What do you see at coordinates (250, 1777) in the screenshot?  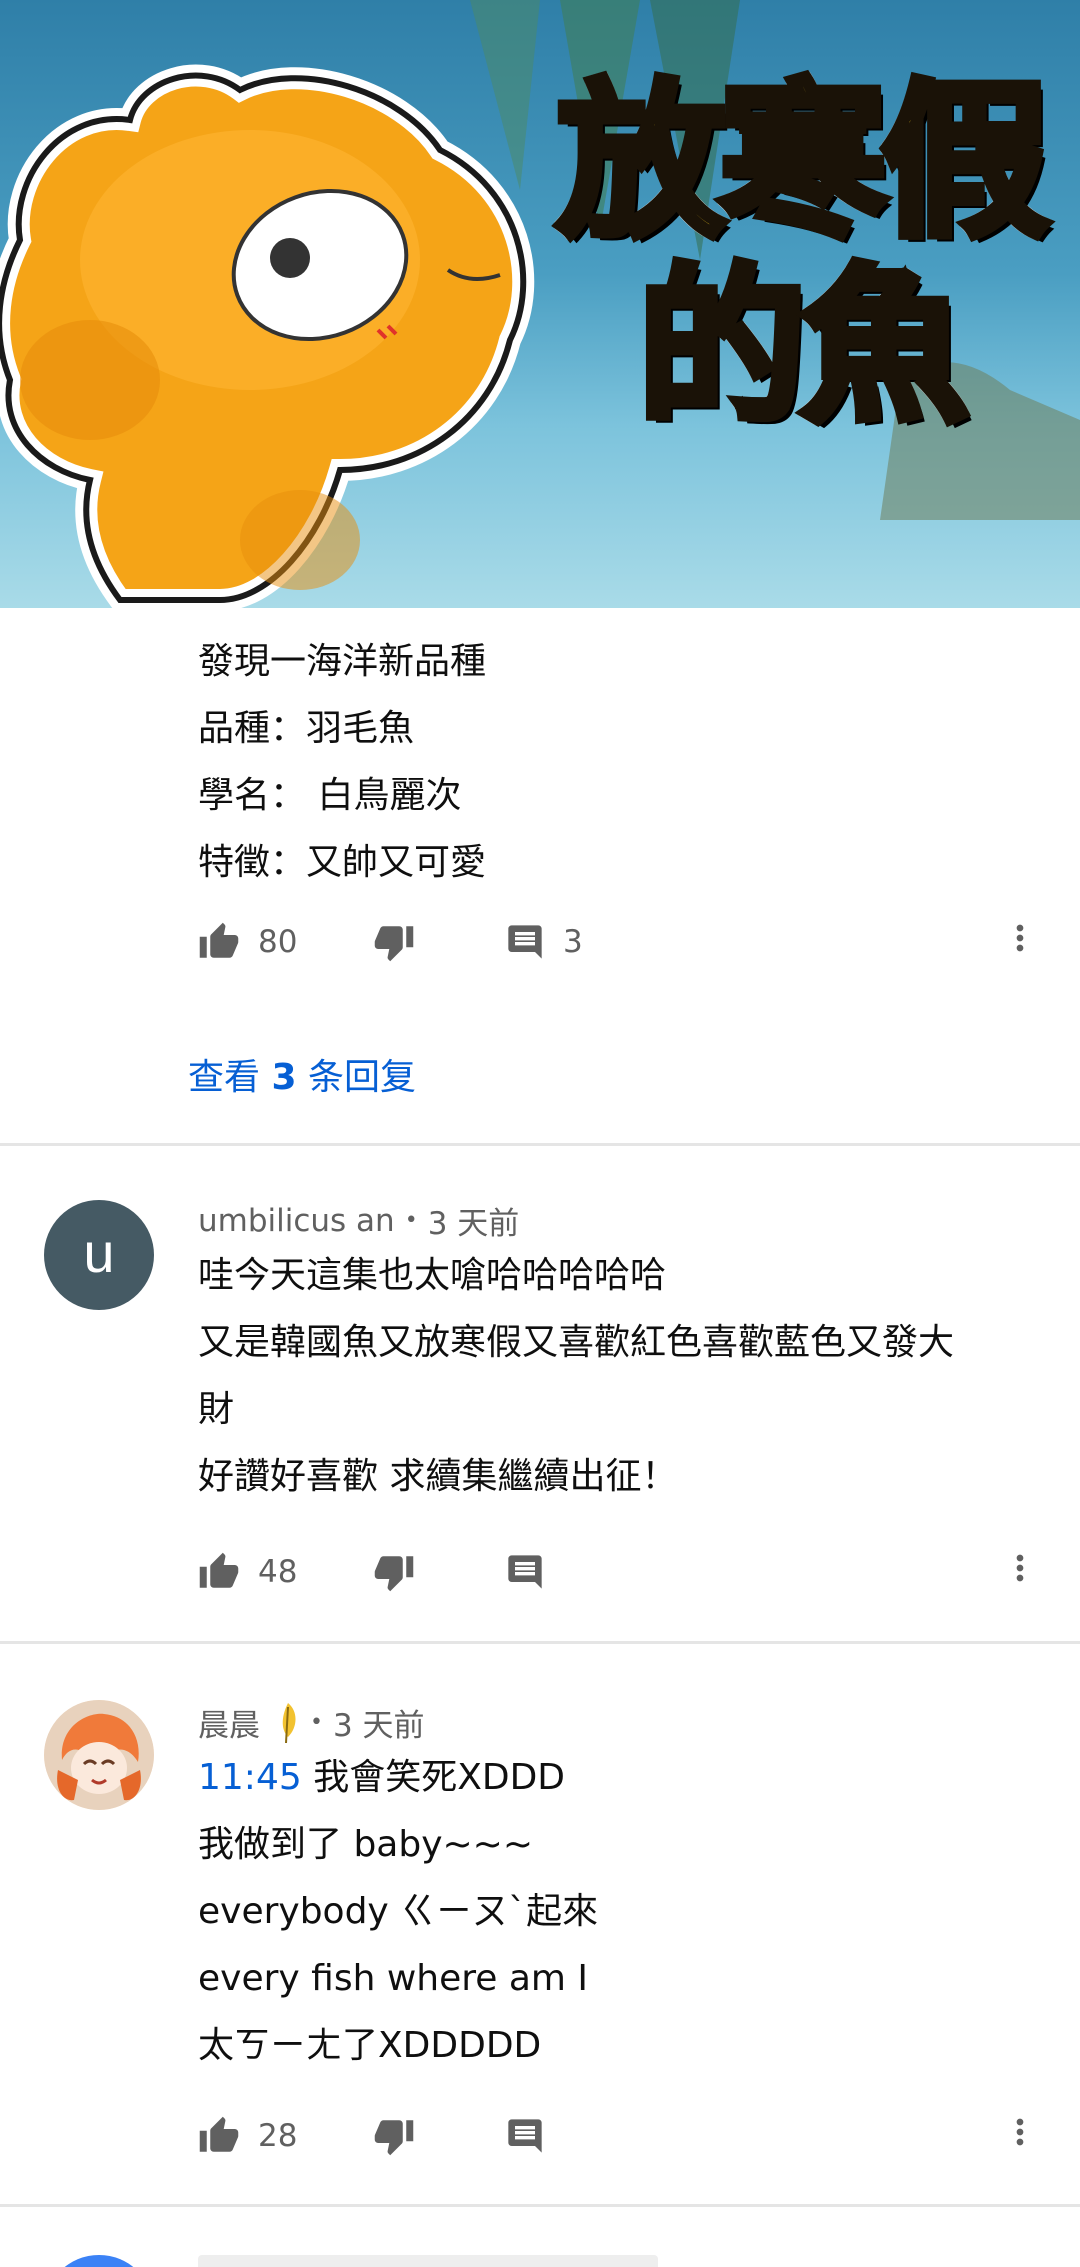 I see `timestamp-link: 11:45` at bounding box center [250, 1777].